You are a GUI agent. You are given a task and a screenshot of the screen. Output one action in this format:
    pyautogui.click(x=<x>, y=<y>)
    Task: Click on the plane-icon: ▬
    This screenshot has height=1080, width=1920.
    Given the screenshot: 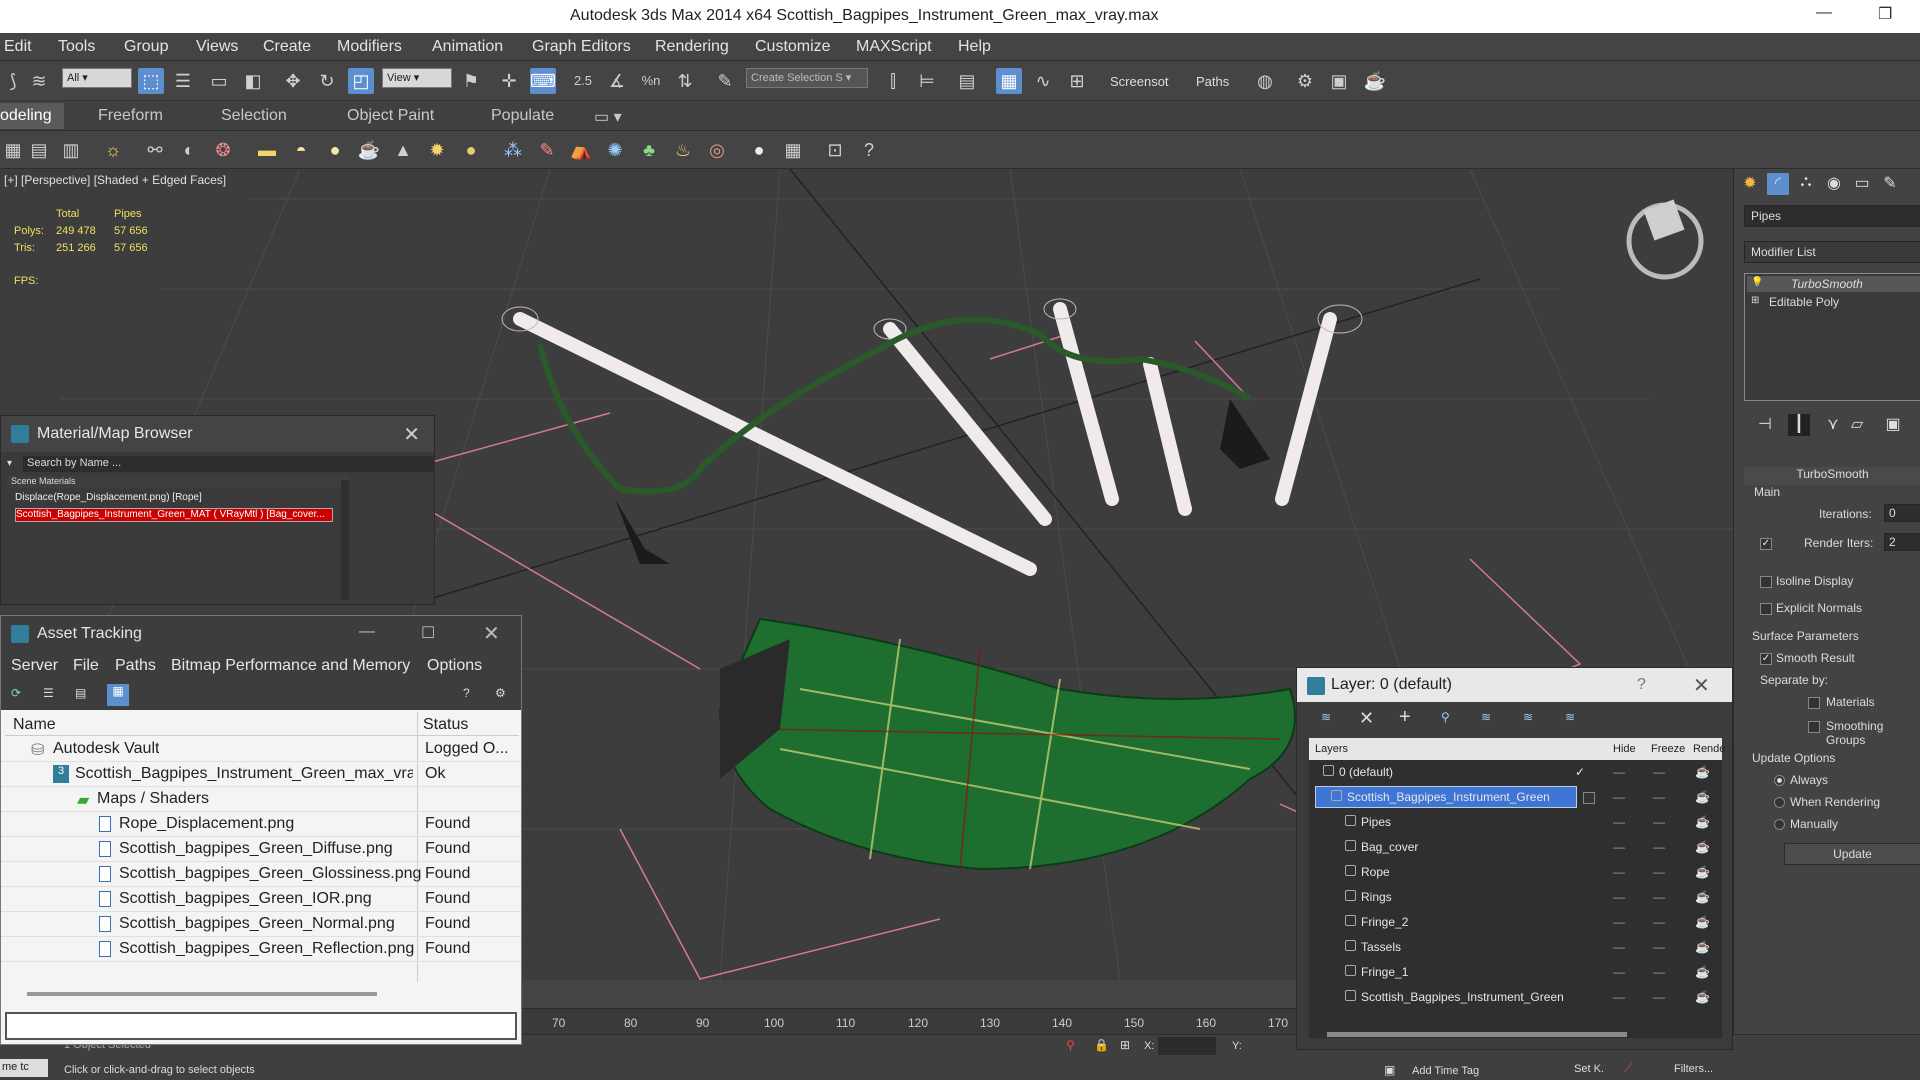 What is the action you would take?
    pyautogui.click(x=267, y=150)
    